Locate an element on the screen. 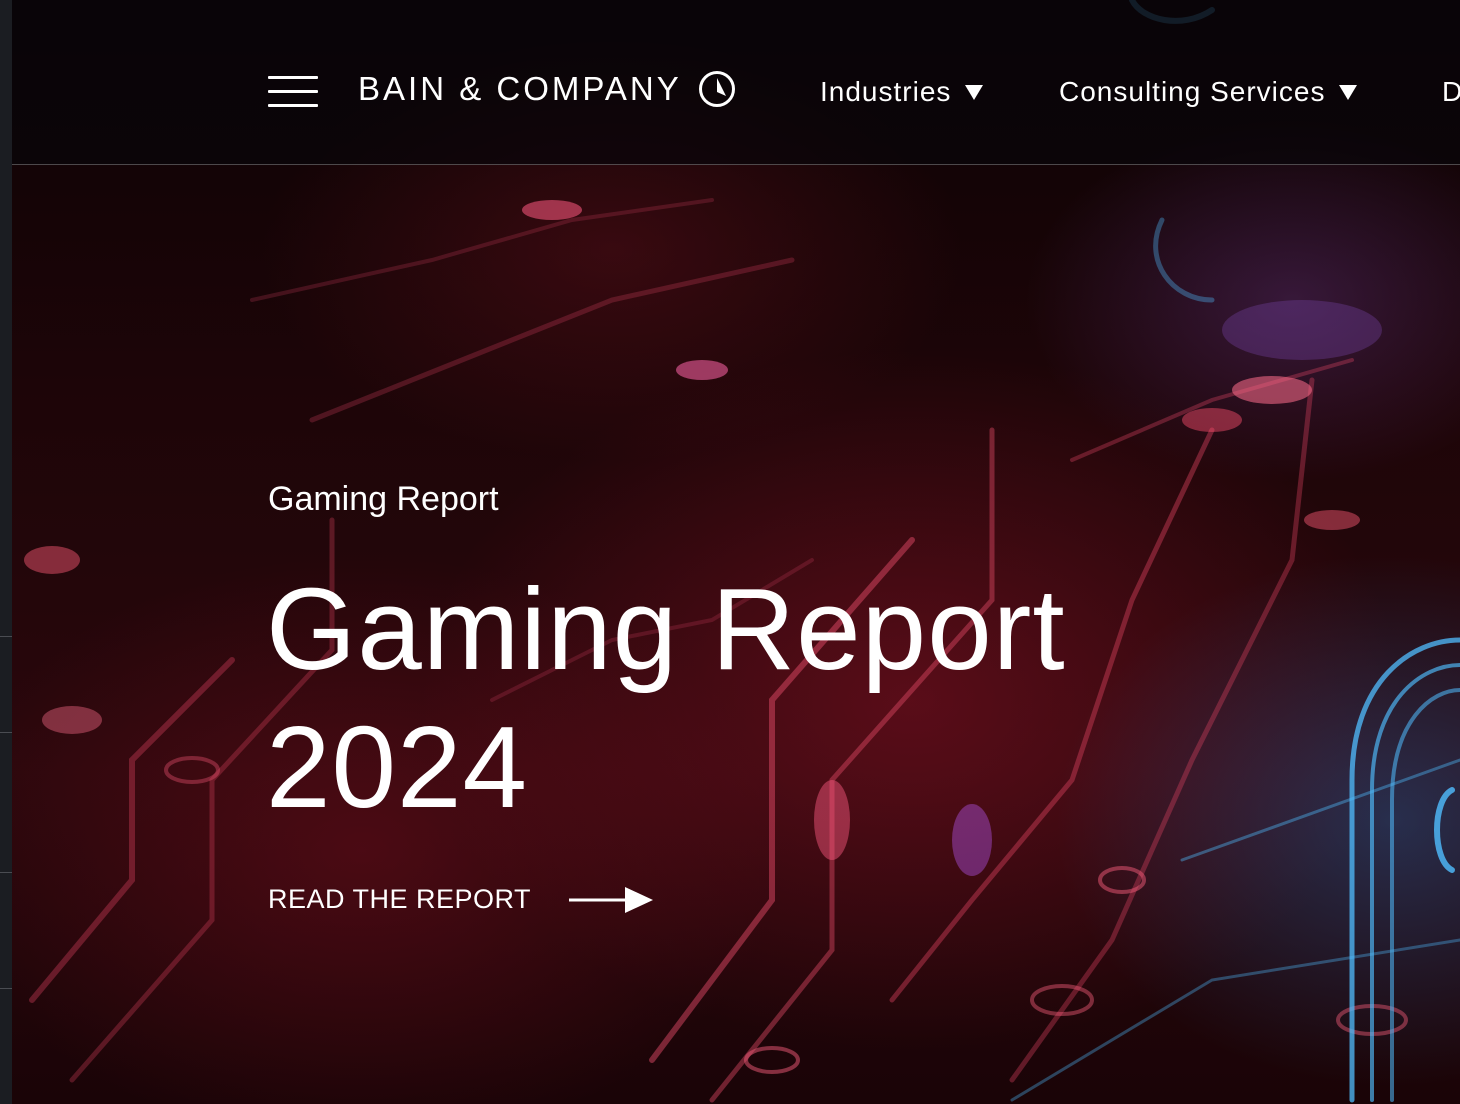  nav-consulting-services-label: Consulting Services is located at coordinates (1192, 91).